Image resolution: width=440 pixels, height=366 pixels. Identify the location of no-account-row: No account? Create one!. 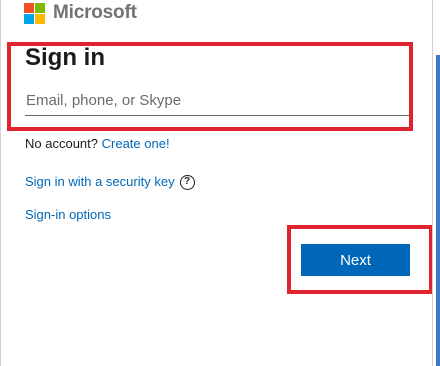
(97, 144).